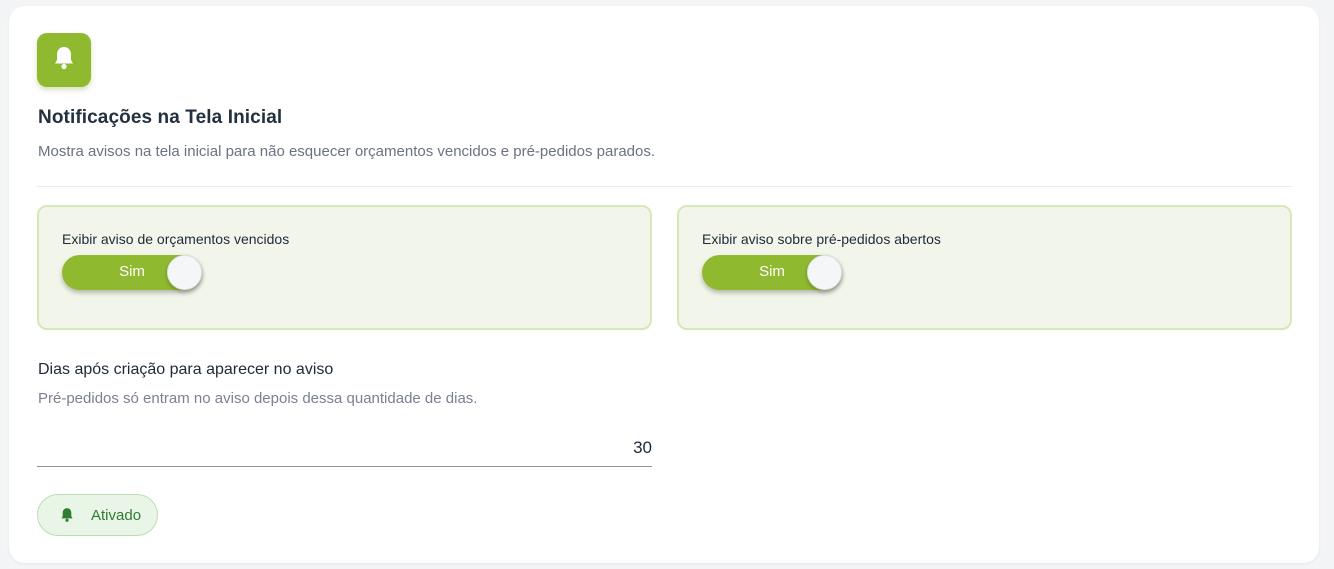 The width and height of the screenshot is (1334, 569). Describe the element at coordinates (176, 239) in the screenshot. I see `option-label: Exibir aviso de orçamentos vencidos` at that location.